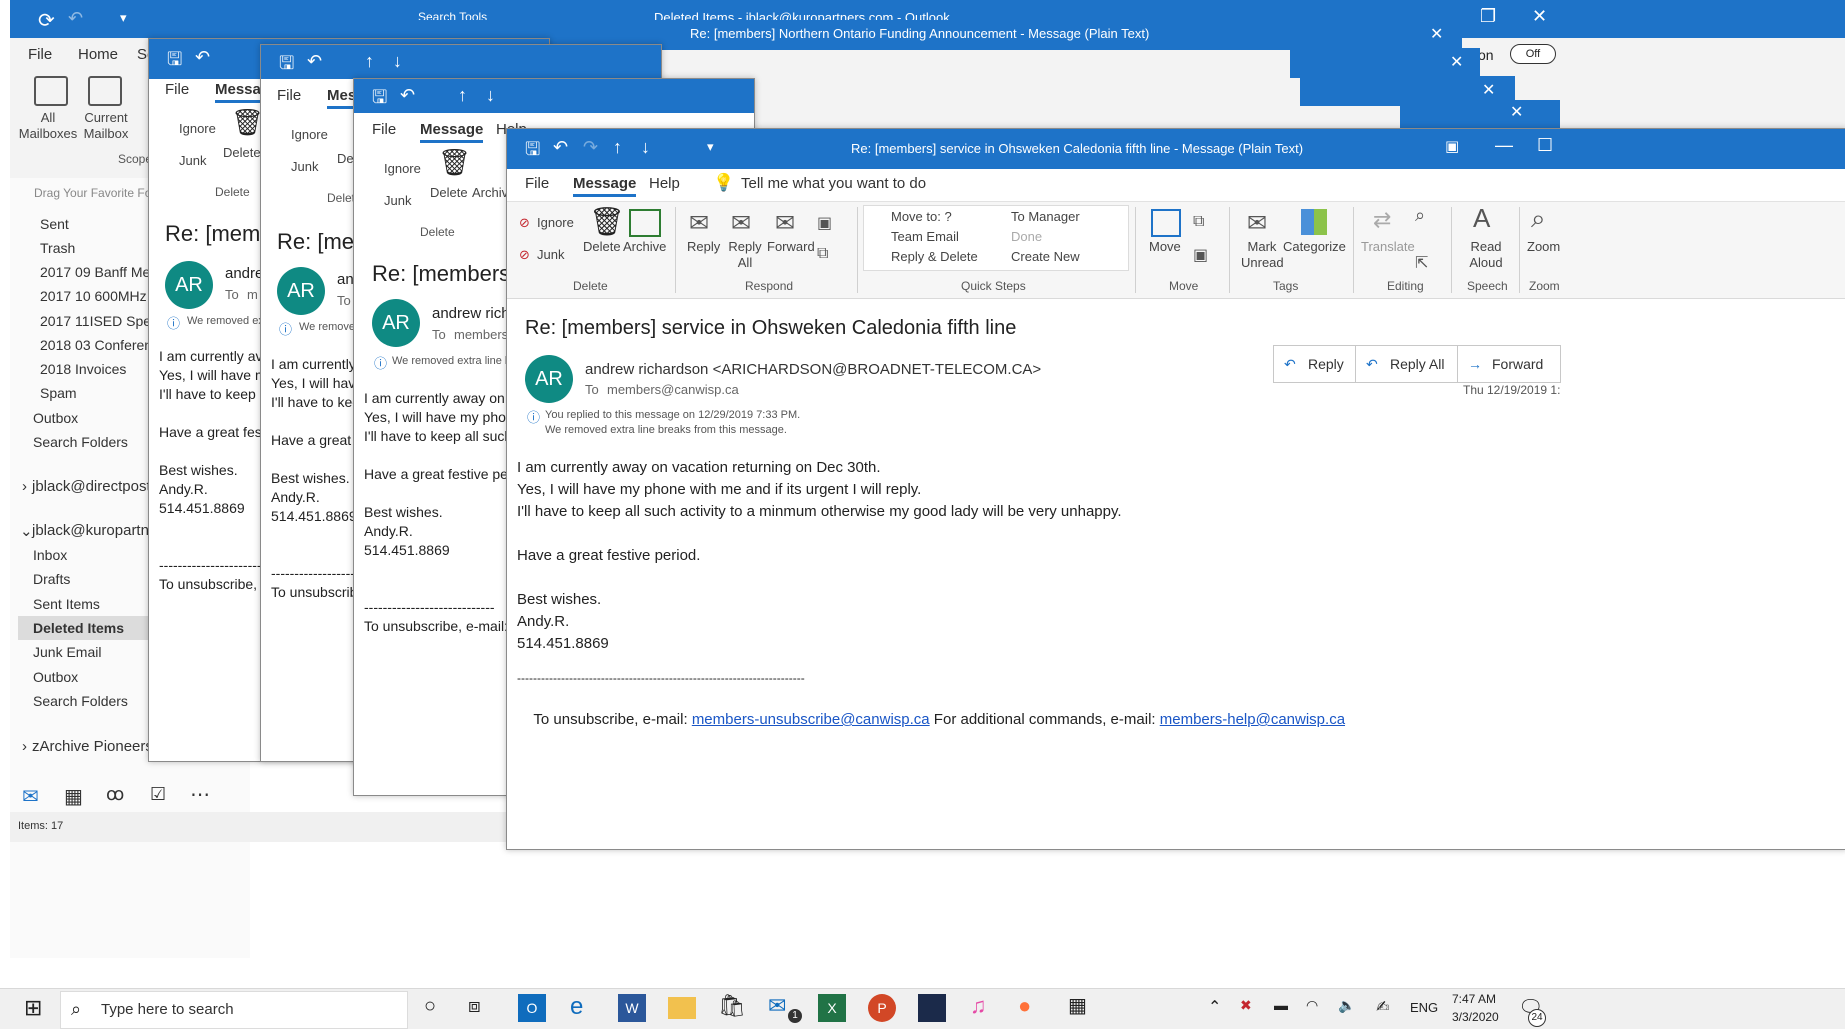  Describe the element at coordinates (402, 168) in the screenshot. I see `window-c-ignore-button: Ignore` at that location.